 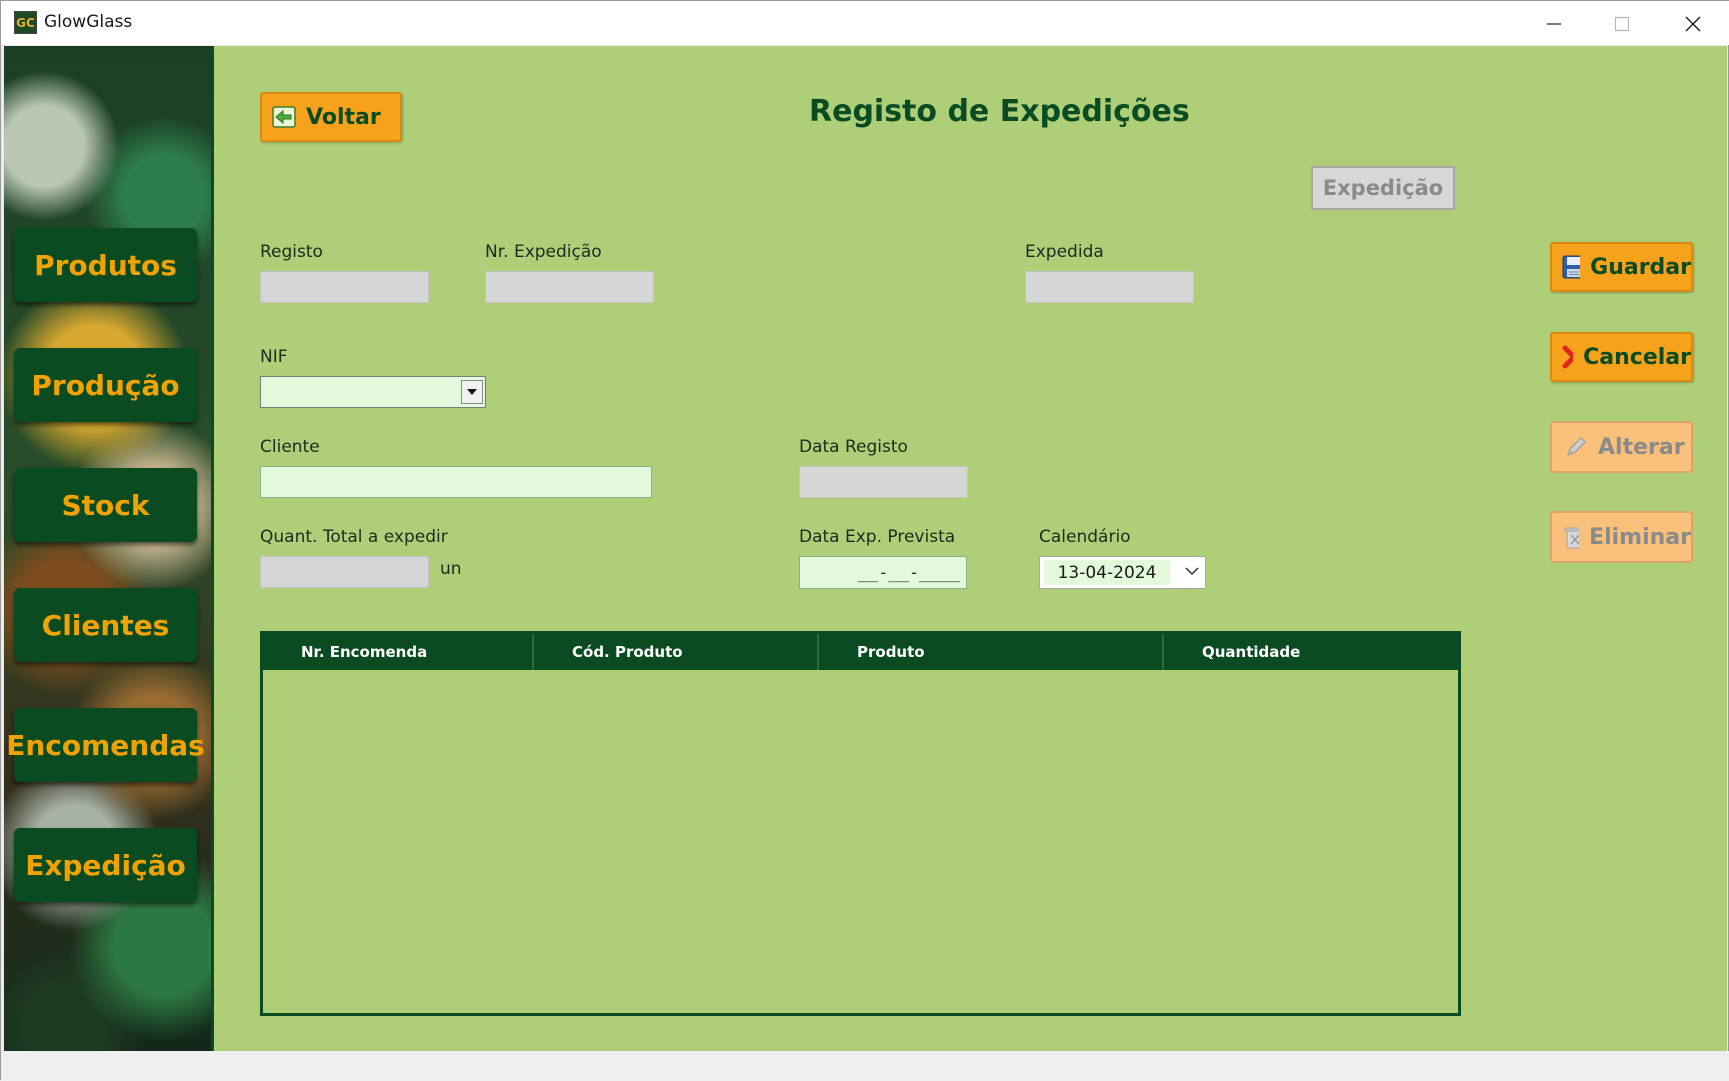 I want to click on close-window-button, so click(x=1693, y=23).